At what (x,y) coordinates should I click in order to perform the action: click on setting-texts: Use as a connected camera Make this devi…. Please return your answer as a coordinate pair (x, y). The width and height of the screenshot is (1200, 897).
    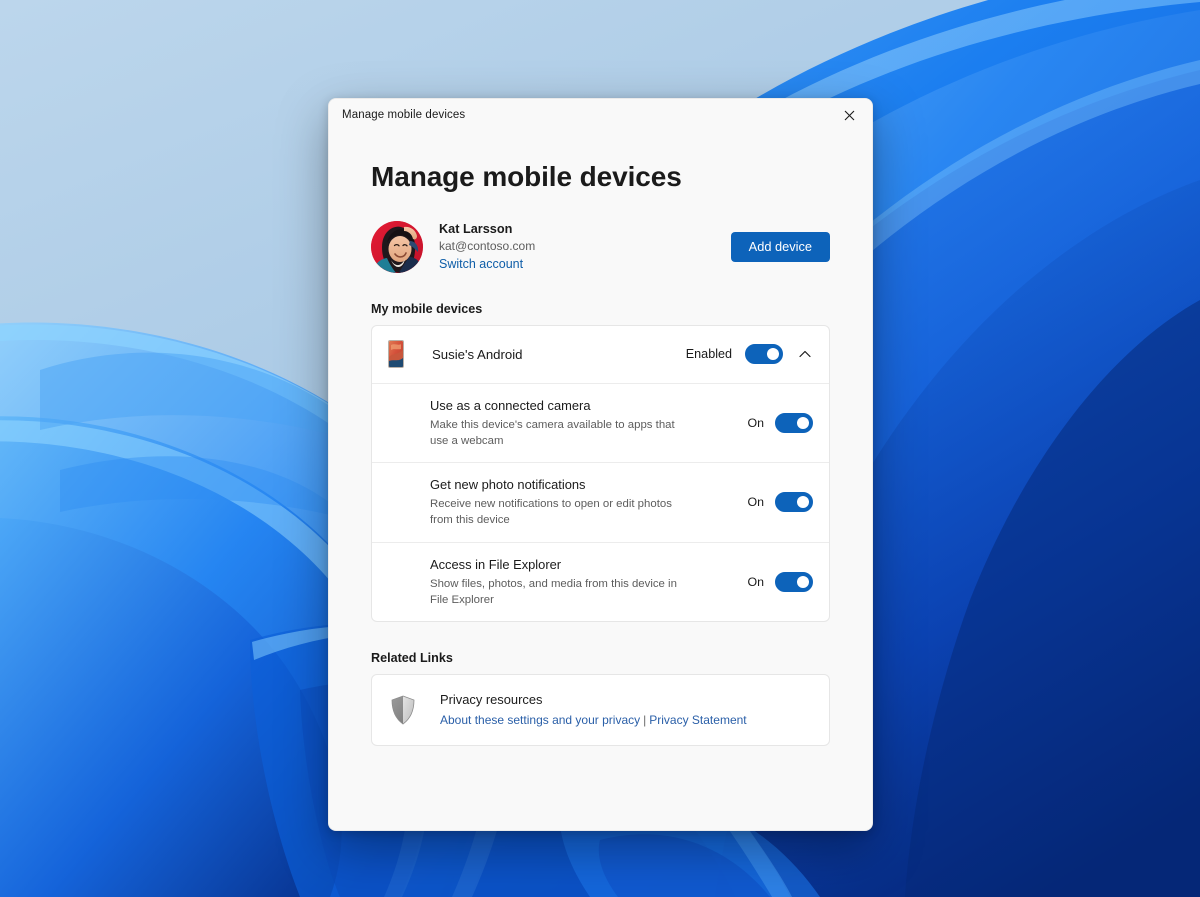
    Looking at the image, I should click on (588, 423).